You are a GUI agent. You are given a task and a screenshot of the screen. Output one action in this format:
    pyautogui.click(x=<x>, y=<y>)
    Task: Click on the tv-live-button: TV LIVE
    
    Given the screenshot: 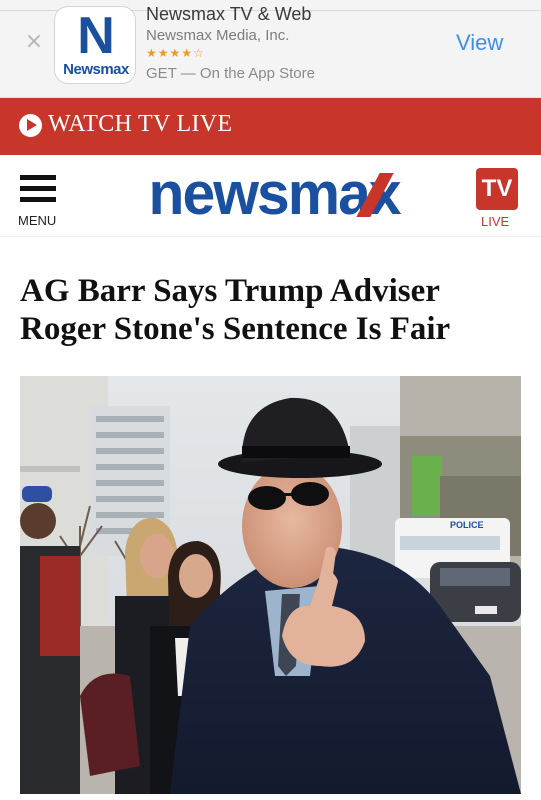 What is the action you would take?
    pyautogui.click(x=498, y=199)
    